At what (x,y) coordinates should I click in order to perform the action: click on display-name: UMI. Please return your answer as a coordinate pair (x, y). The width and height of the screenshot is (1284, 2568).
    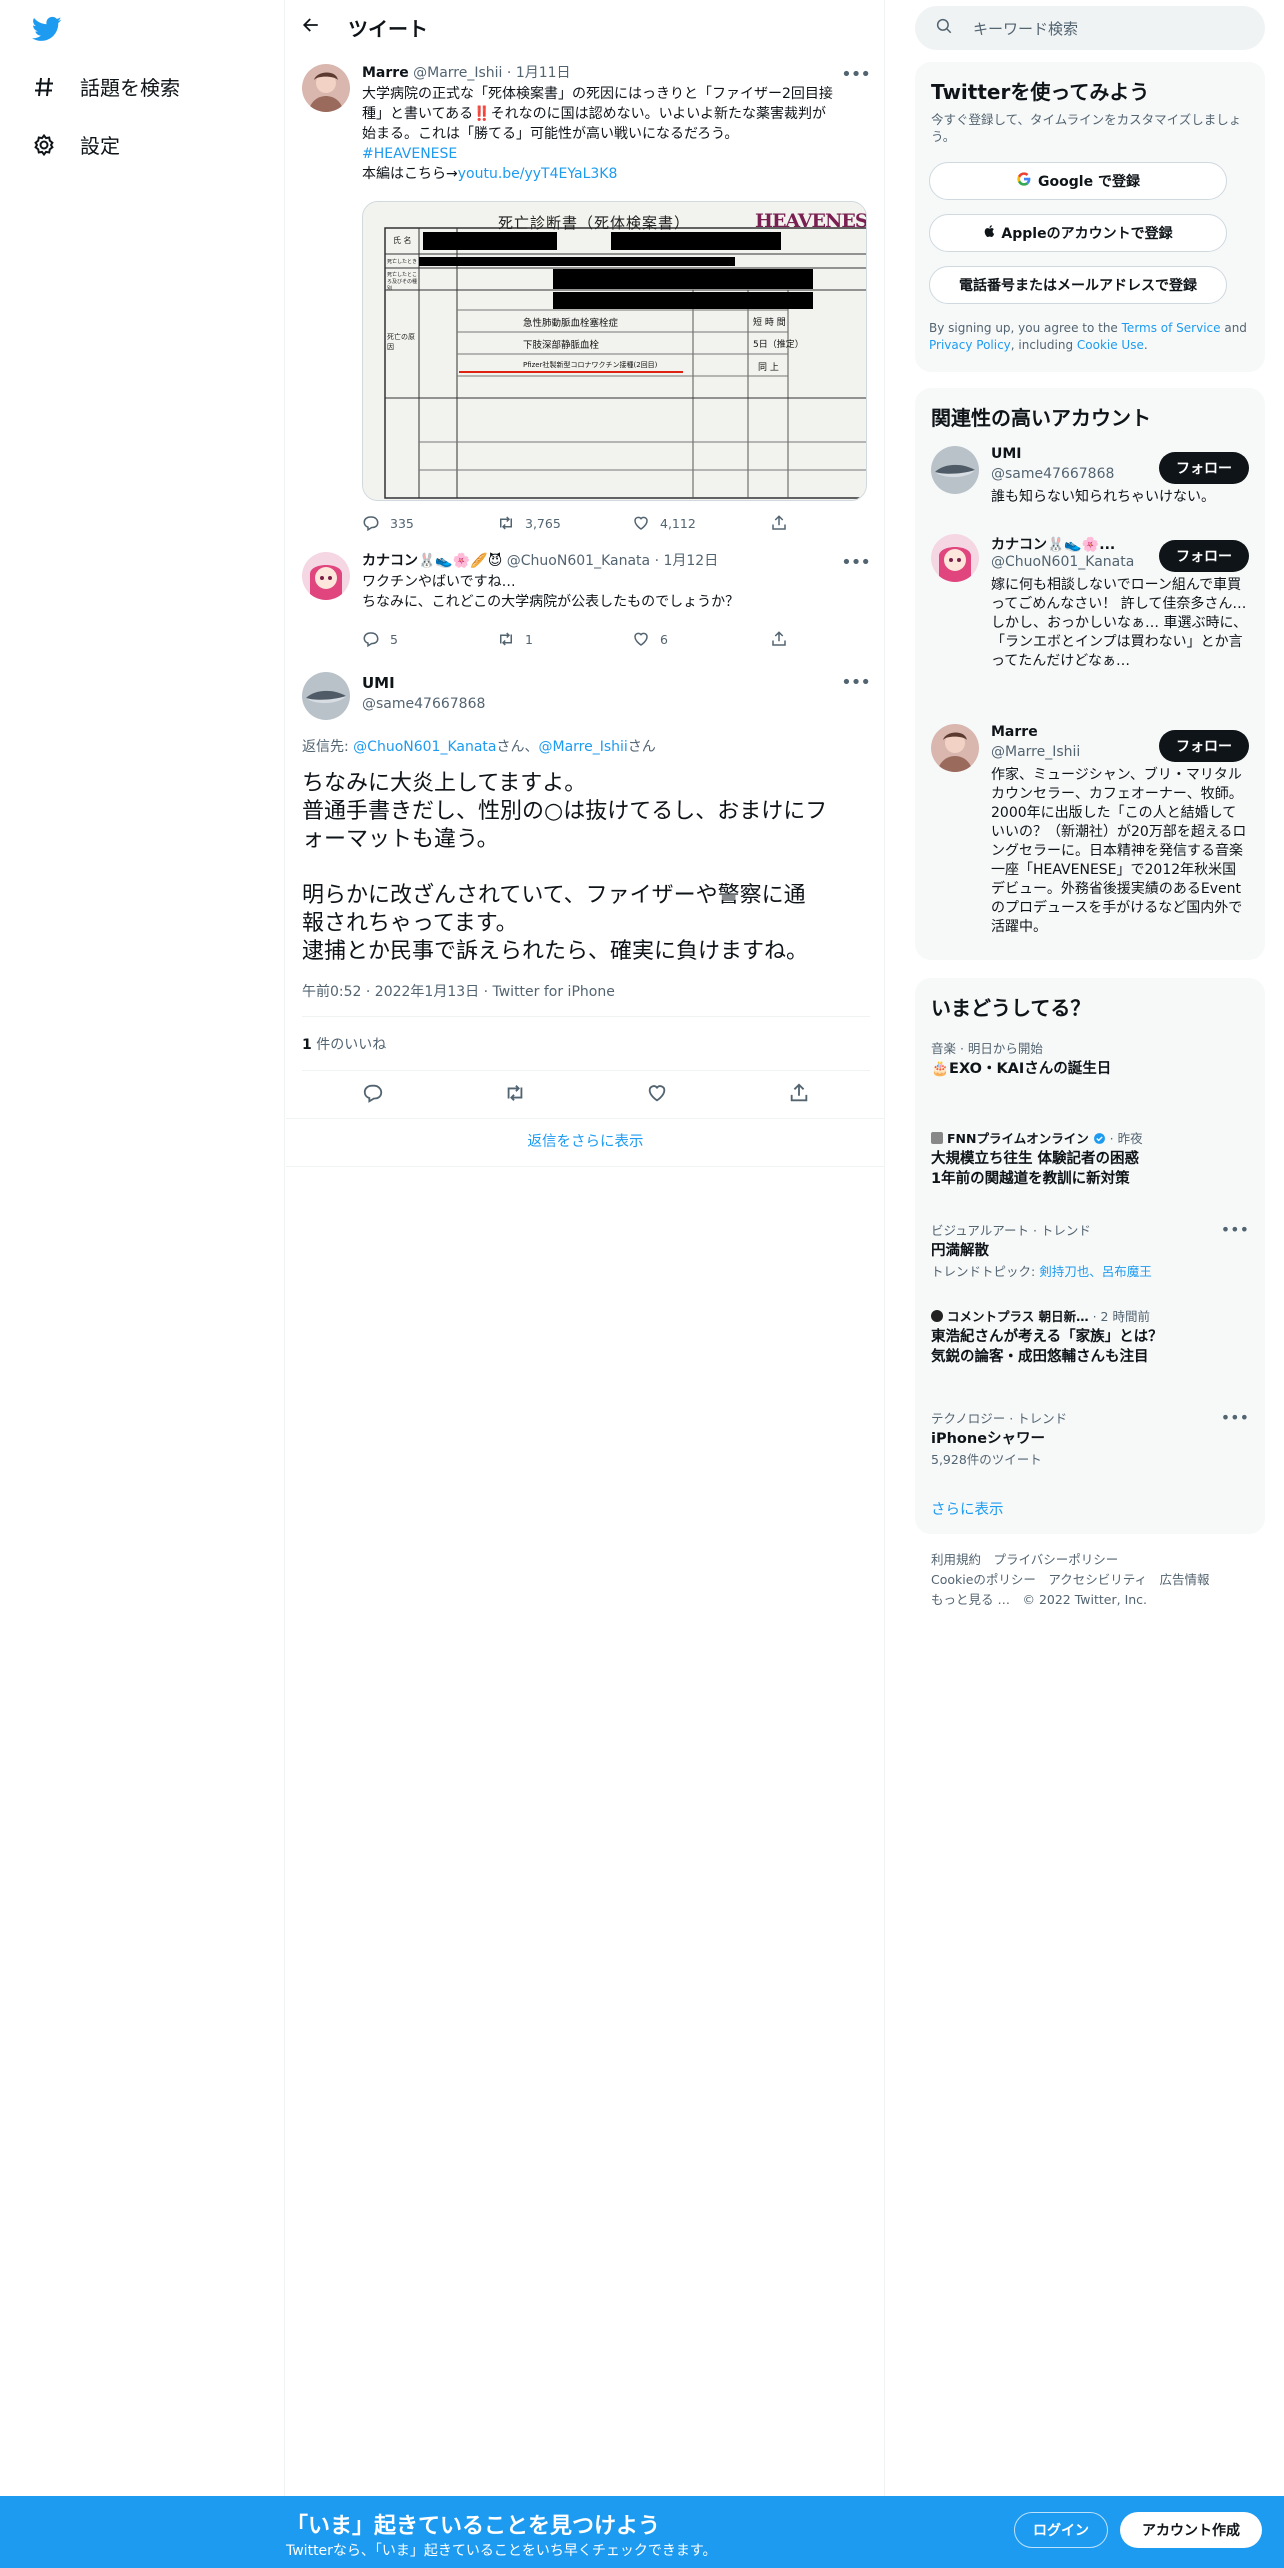
    Looking at the image, I should click on (378, 683).